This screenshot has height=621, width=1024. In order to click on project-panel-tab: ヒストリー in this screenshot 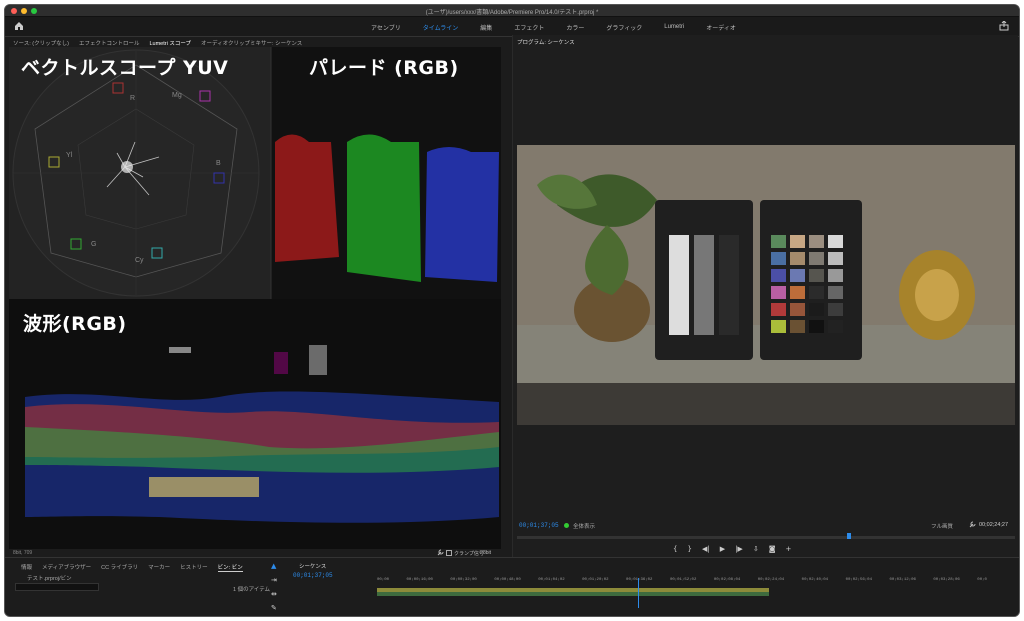, I will do `click(194, 567)`.